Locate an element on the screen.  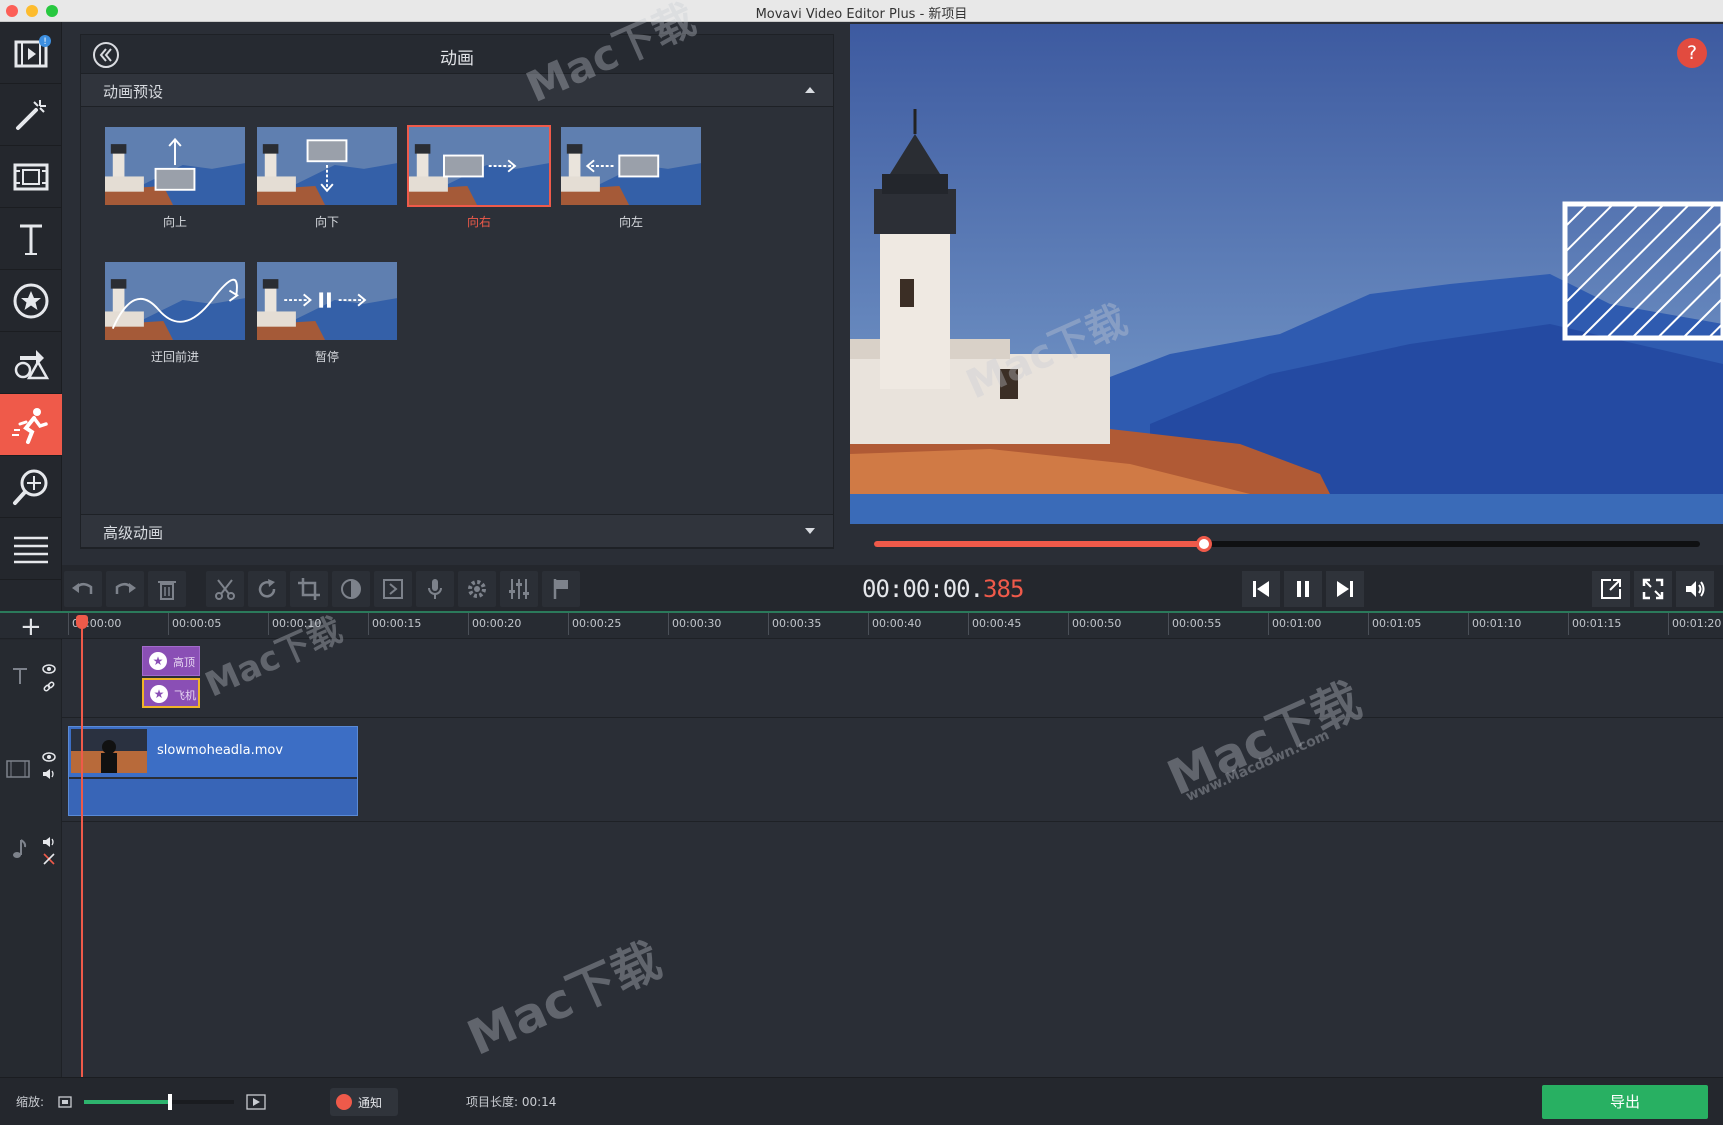
titles-button is located at coordinates (31, 239).